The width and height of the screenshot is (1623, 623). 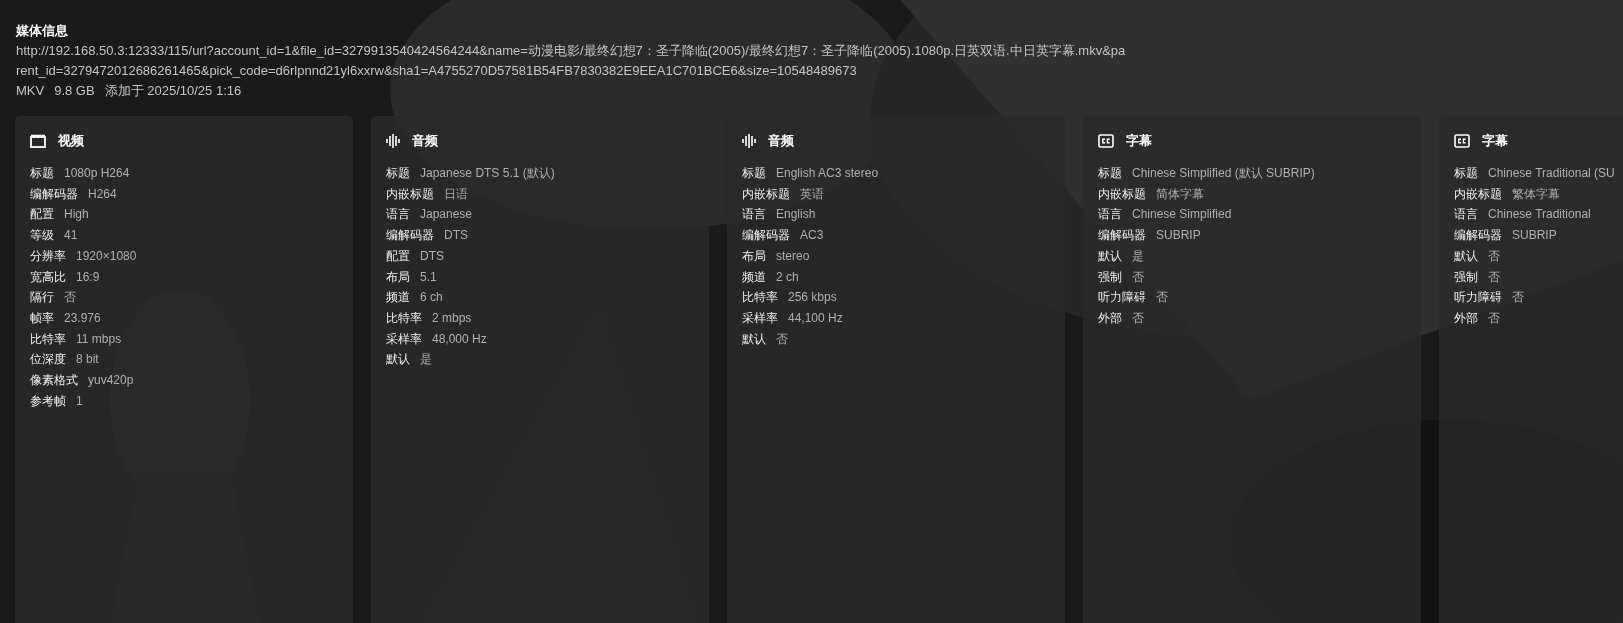 I want to click on field-value: 44,100 Hz, so click(x=815, y=318).